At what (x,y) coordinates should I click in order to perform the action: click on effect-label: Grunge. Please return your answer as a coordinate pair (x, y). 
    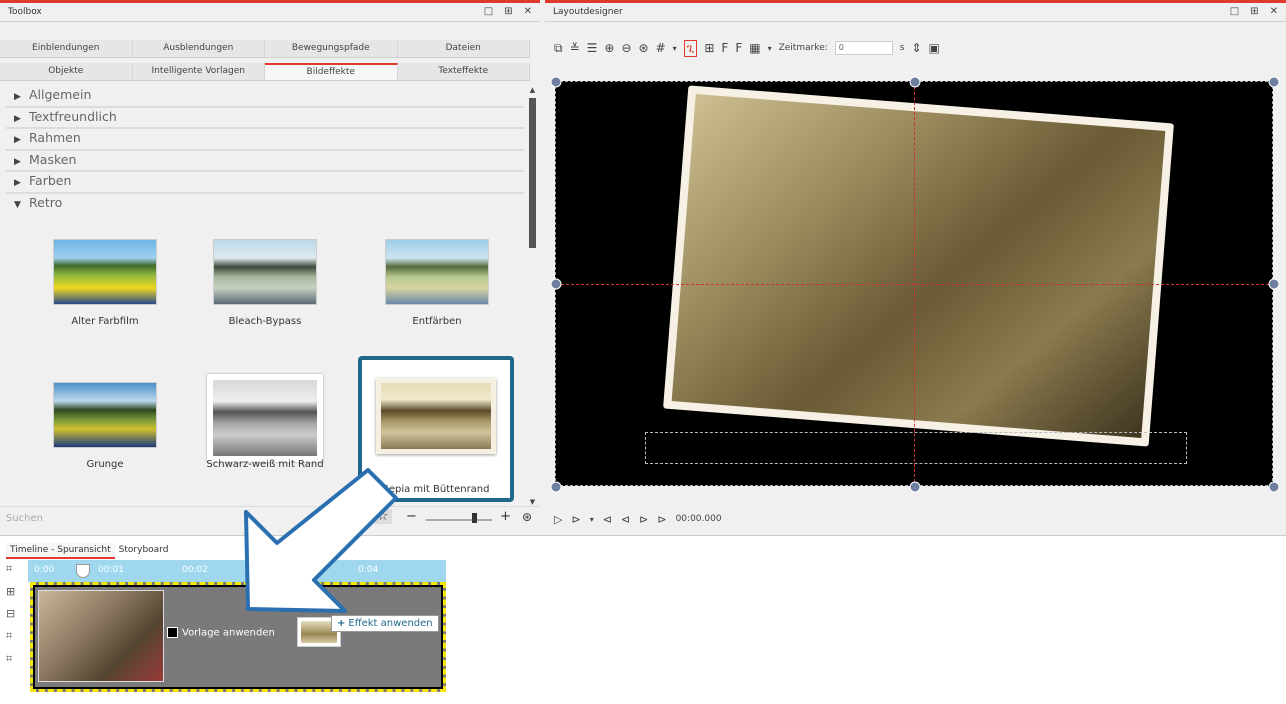
    Looking at the image, I should click on (105, 464).